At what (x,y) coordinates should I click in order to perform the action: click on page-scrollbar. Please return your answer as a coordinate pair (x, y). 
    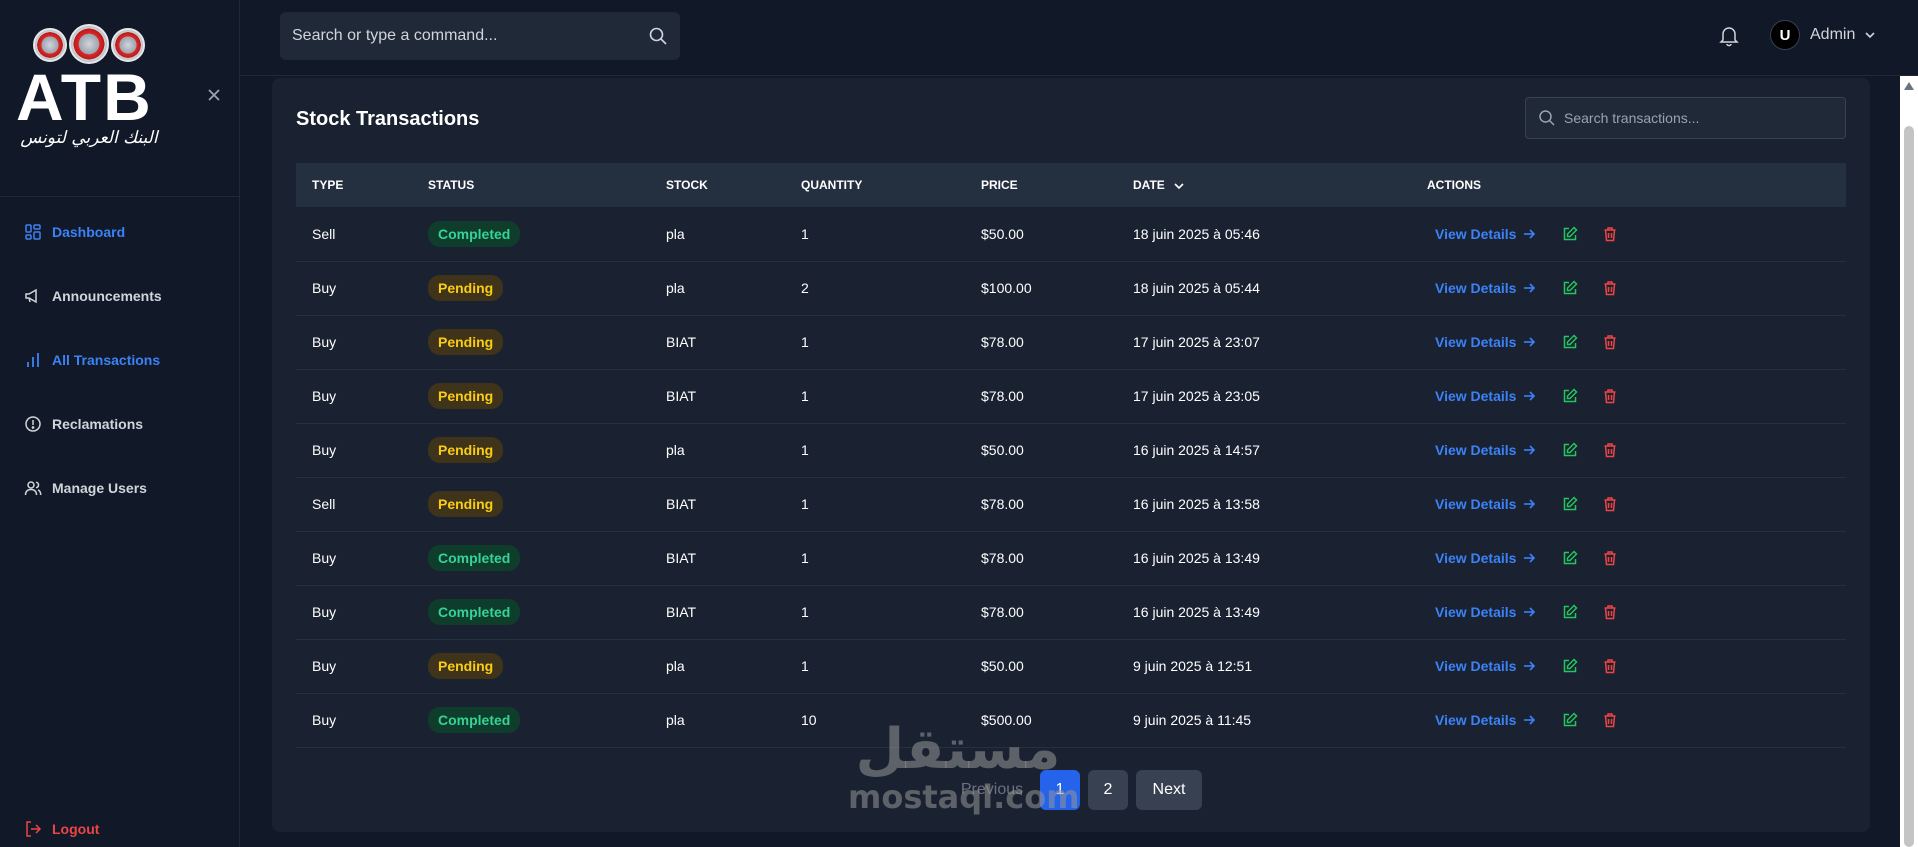
    Looking at the image, I should click on (1909, 461).